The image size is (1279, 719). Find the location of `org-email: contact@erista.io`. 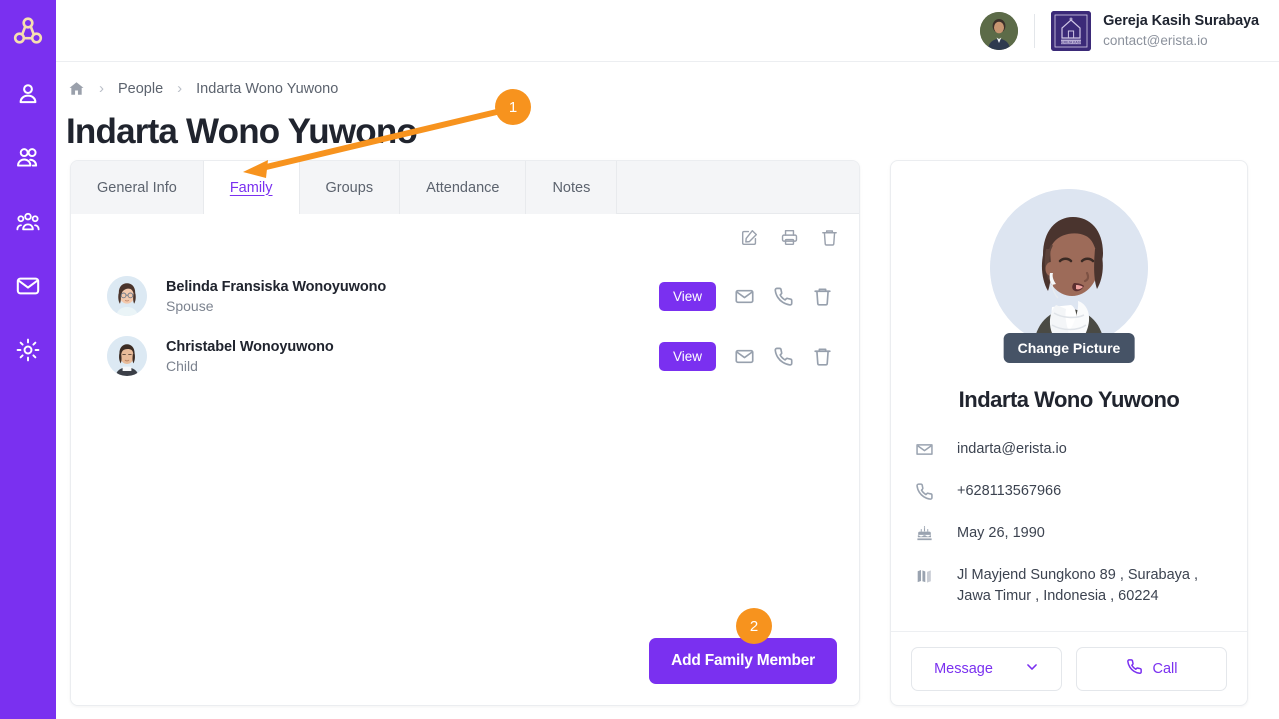

org-email: contact@erista.io is located at coordinates (1155, 40).